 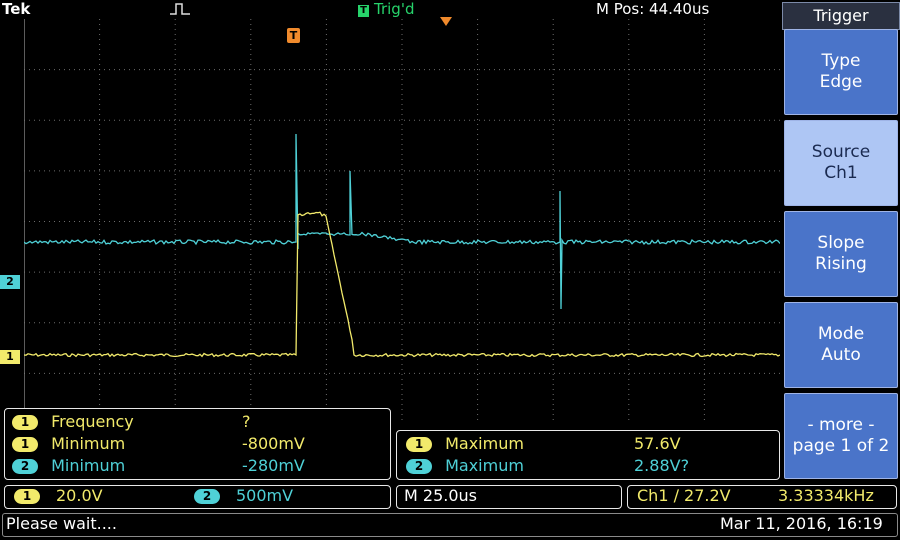 I want to click on measurement-row: 1 Maximum, so click(x=465, y=444).